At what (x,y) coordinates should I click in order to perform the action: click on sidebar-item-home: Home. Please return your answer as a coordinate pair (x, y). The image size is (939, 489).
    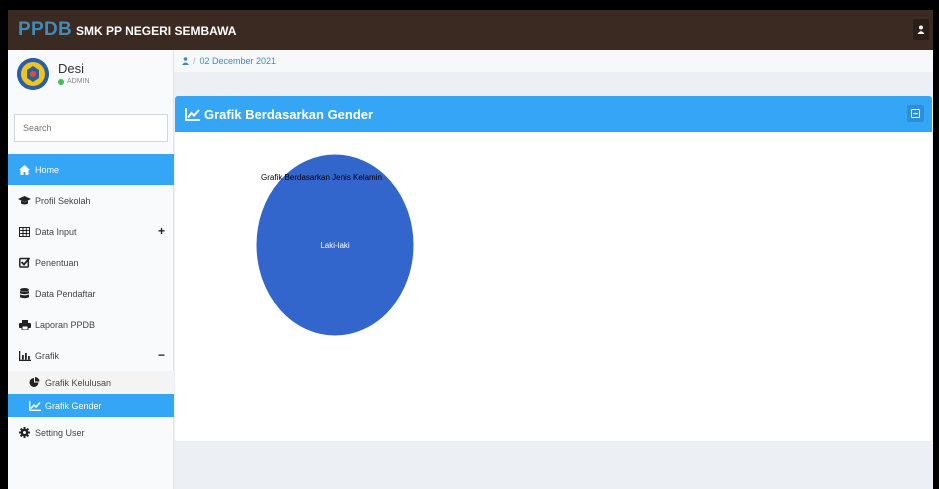
    Looking at the image, I should click on (91, 169).